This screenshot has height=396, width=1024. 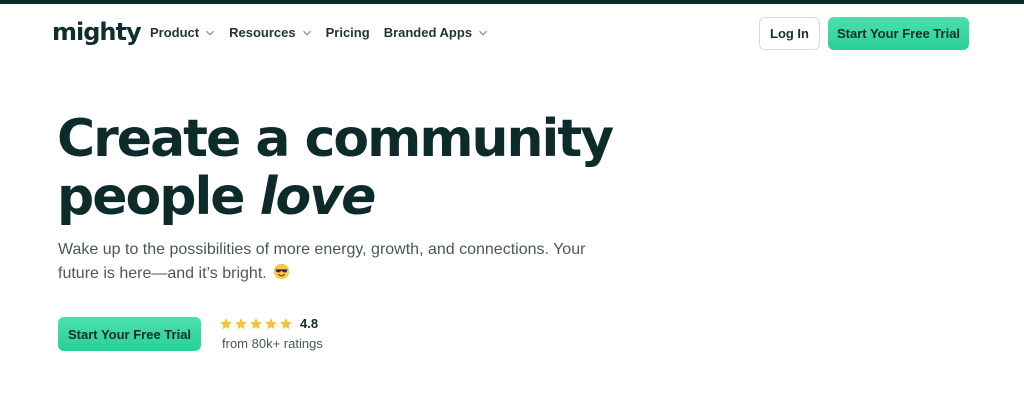 I want to click on smiling-face-with-sunglasses-icon, so click(x=281, y=271).